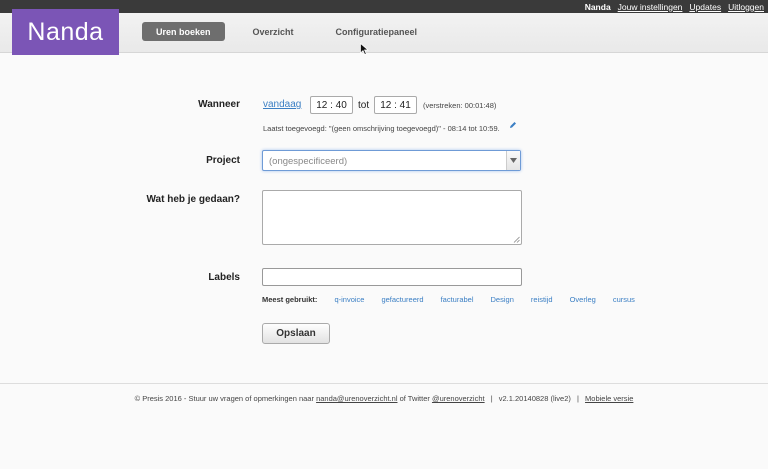 This screenshot has width=768, height=469. Describe the element at coordinates (609, 398) in the screenshot. I see `mobile-version-link: Mobiele versie` at that location.